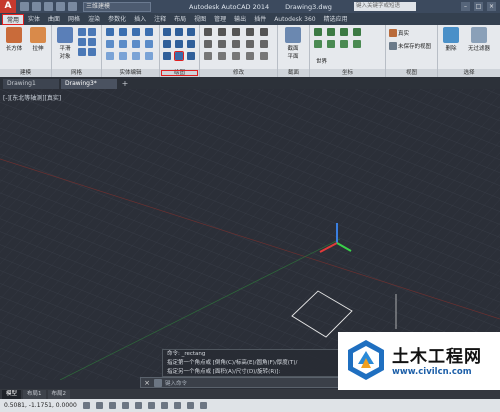  What do you see at coordinates (72, 6) in the screenshot?
I see `redo-icon` at bounding box center [72, 6].